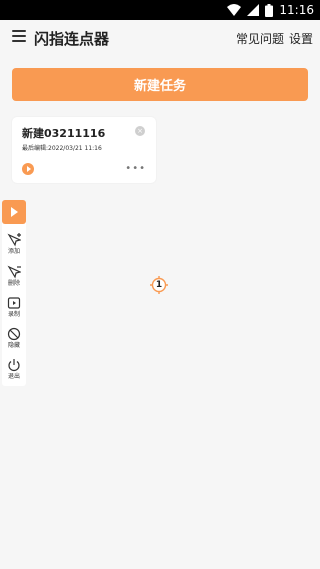 This screenshot has width=320, height=569. I want to click on record-label: 录制, so click(13, 314).